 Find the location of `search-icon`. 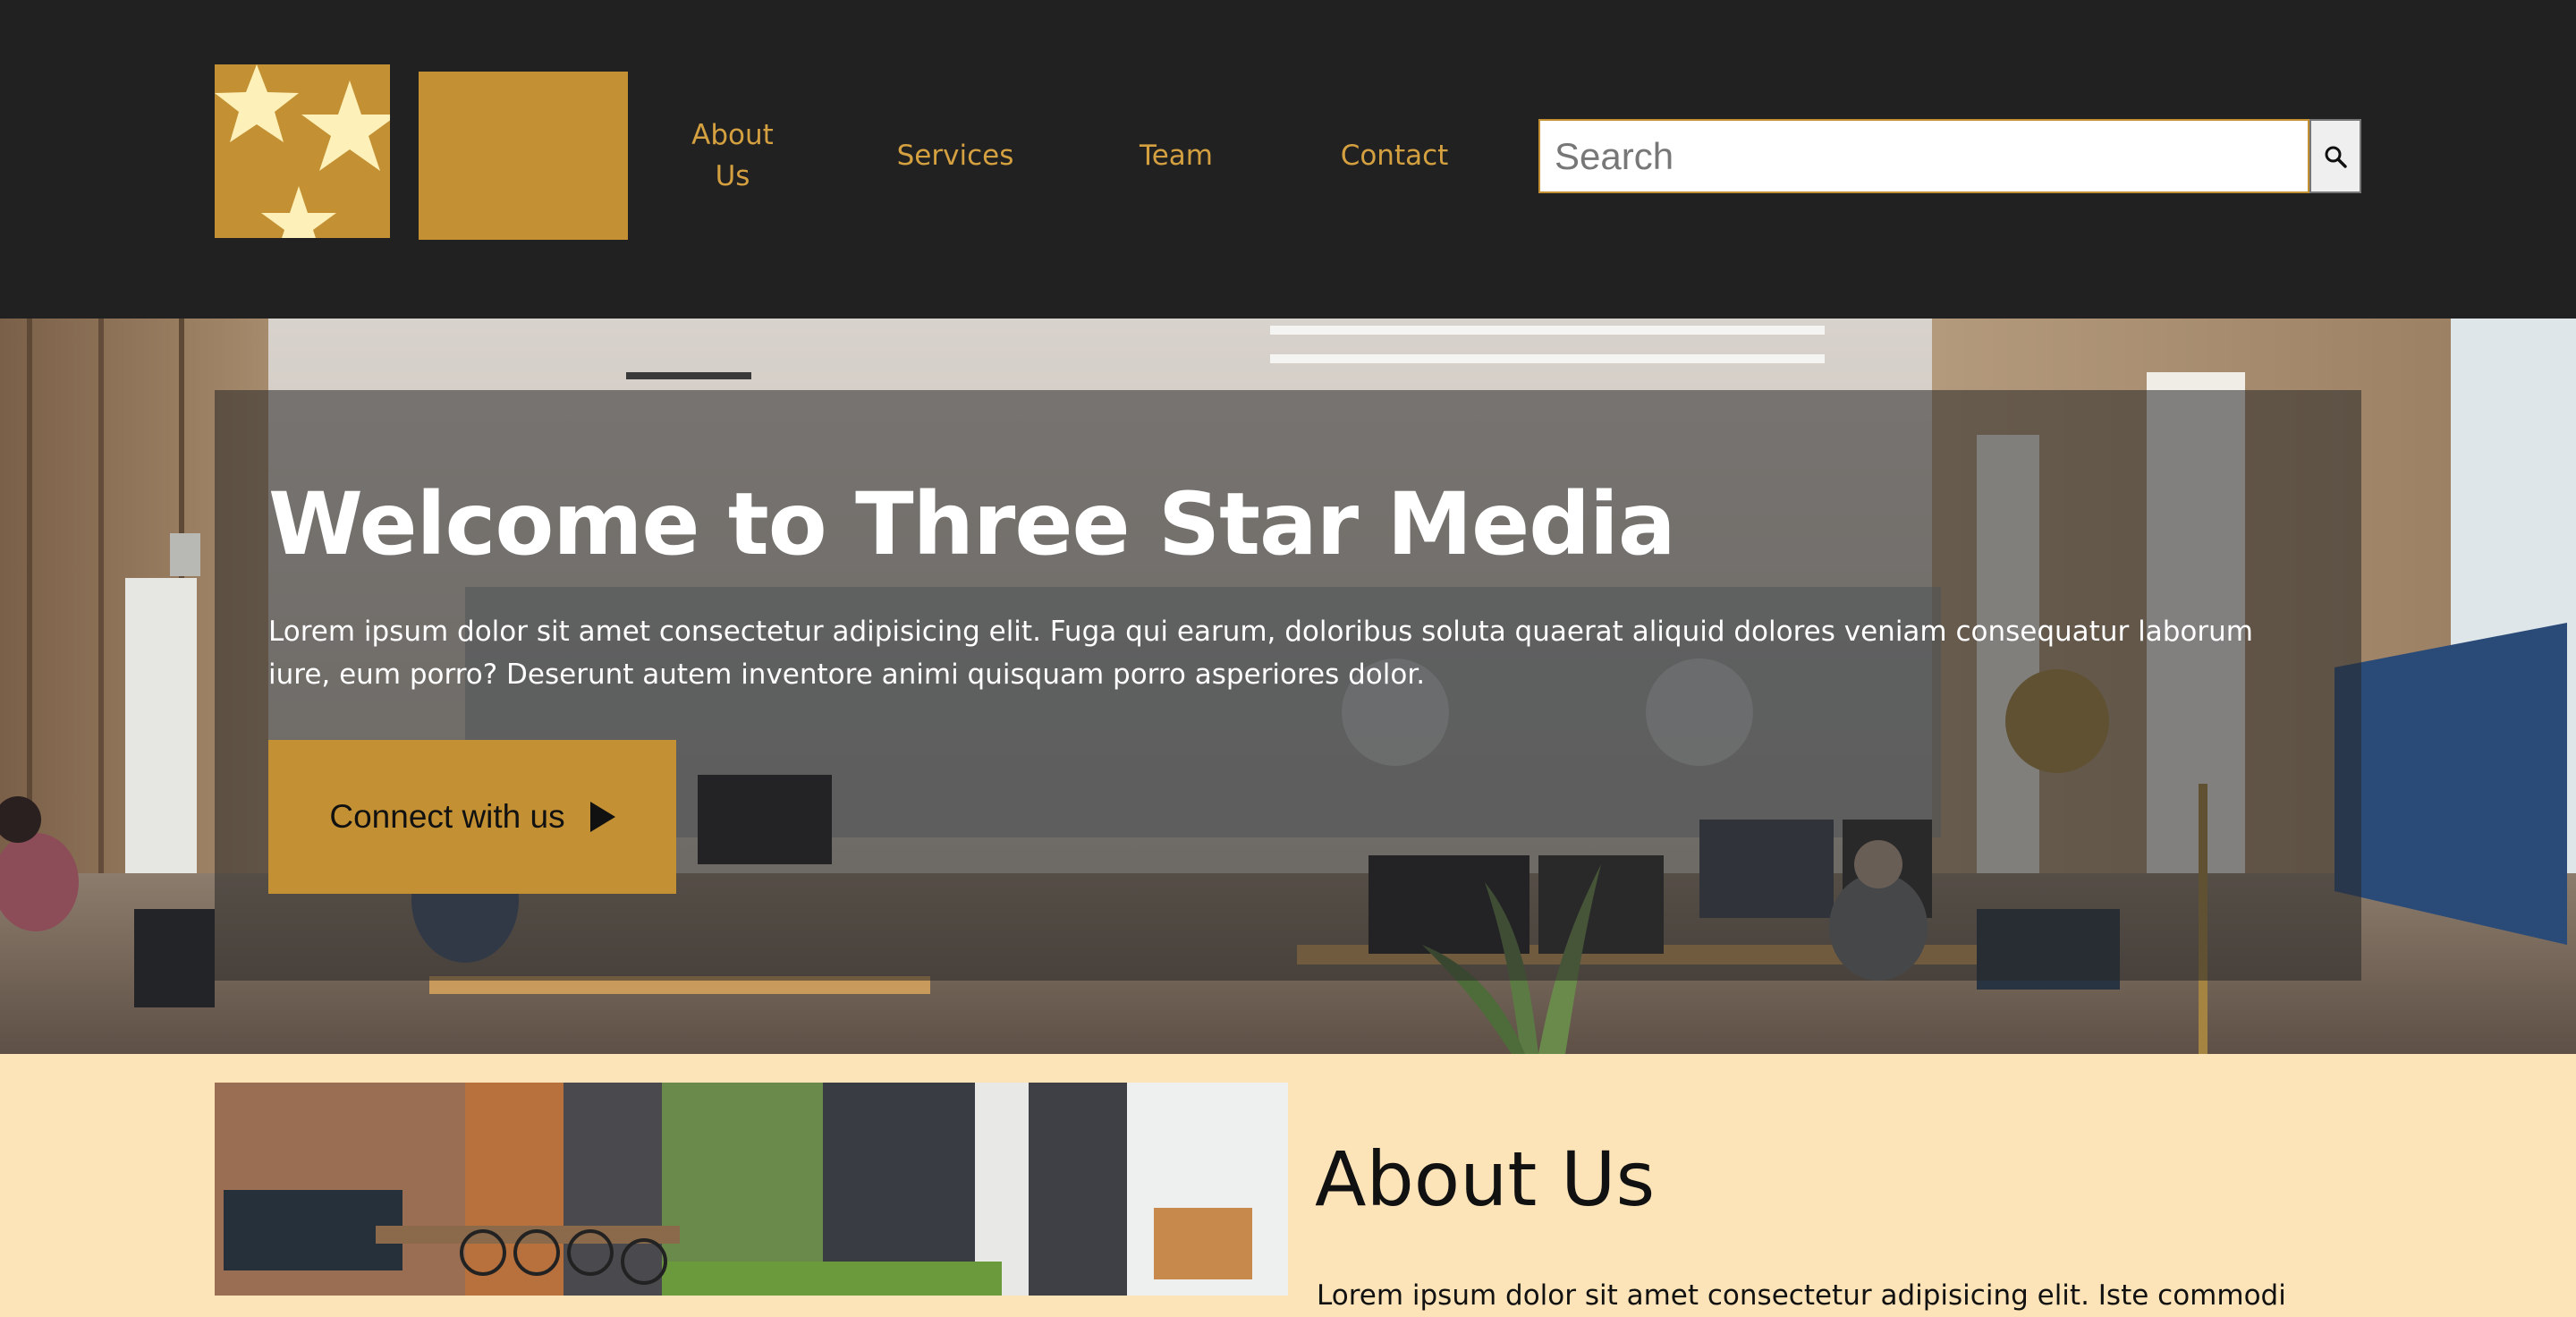

search-icon is located at coordinates (2336, 157).